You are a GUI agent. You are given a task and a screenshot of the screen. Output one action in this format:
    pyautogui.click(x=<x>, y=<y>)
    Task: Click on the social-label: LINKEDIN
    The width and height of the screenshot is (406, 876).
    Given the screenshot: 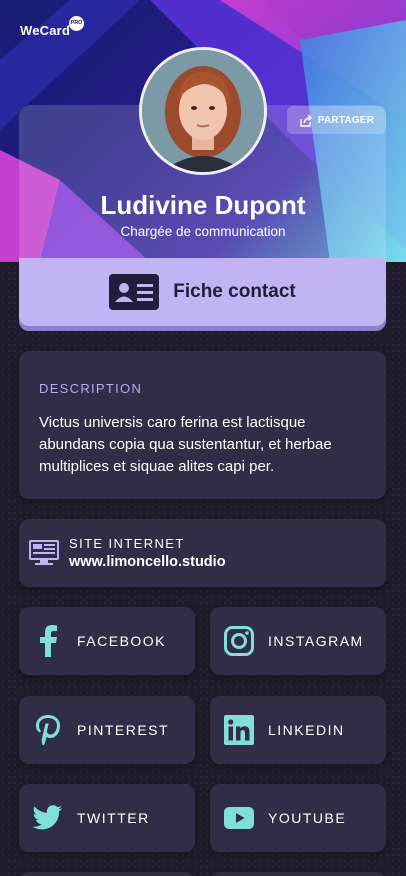 What is the action you would take?
    pyautogui.click(x=306, y=730)
    